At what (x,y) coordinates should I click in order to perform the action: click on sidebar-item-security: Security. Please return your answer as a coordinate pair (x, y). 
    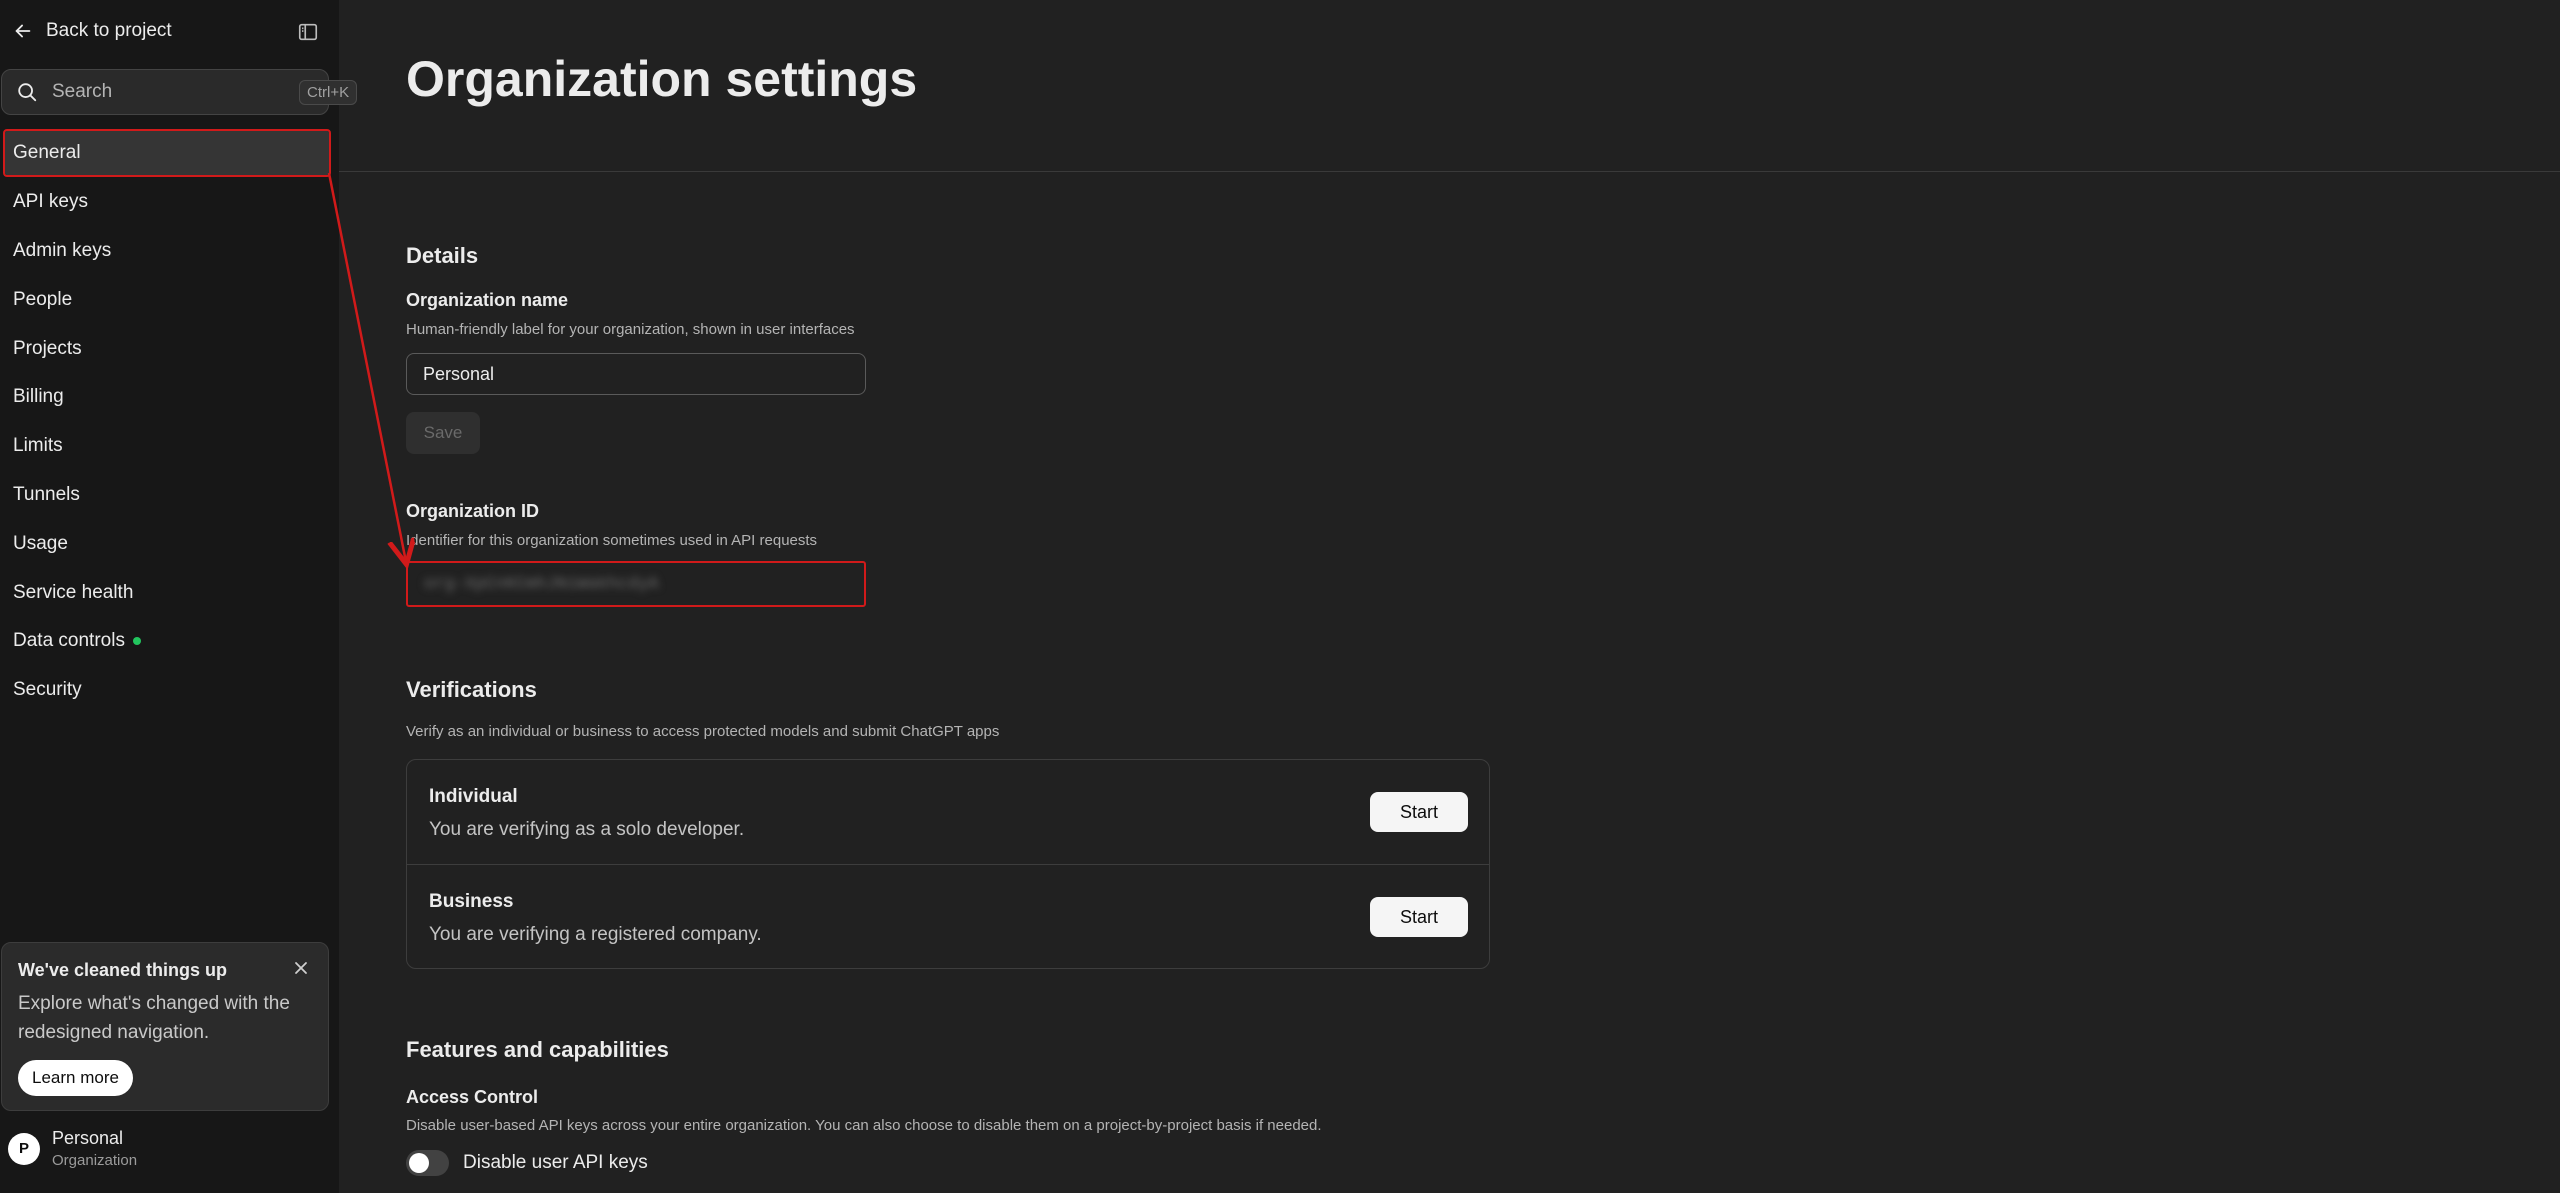
    Looking at the image, I should click on (169, 690).